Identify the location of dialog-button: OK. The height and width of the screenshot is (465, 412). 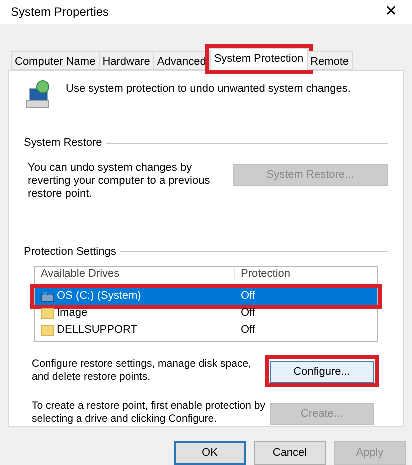
(210, 453).